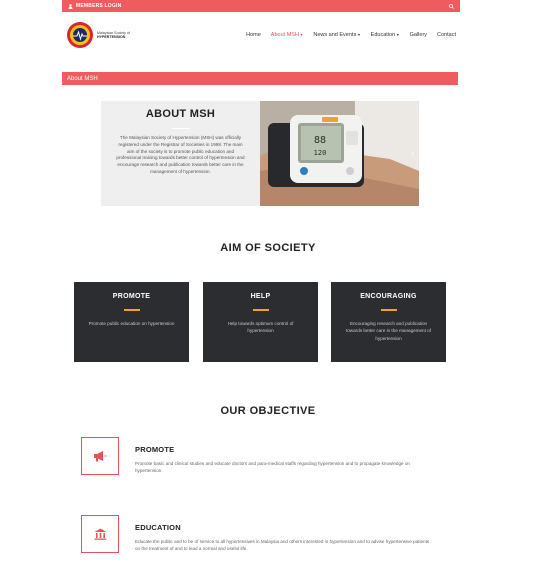  I want to click on aim-card-title: HELP, so click(260, 296).